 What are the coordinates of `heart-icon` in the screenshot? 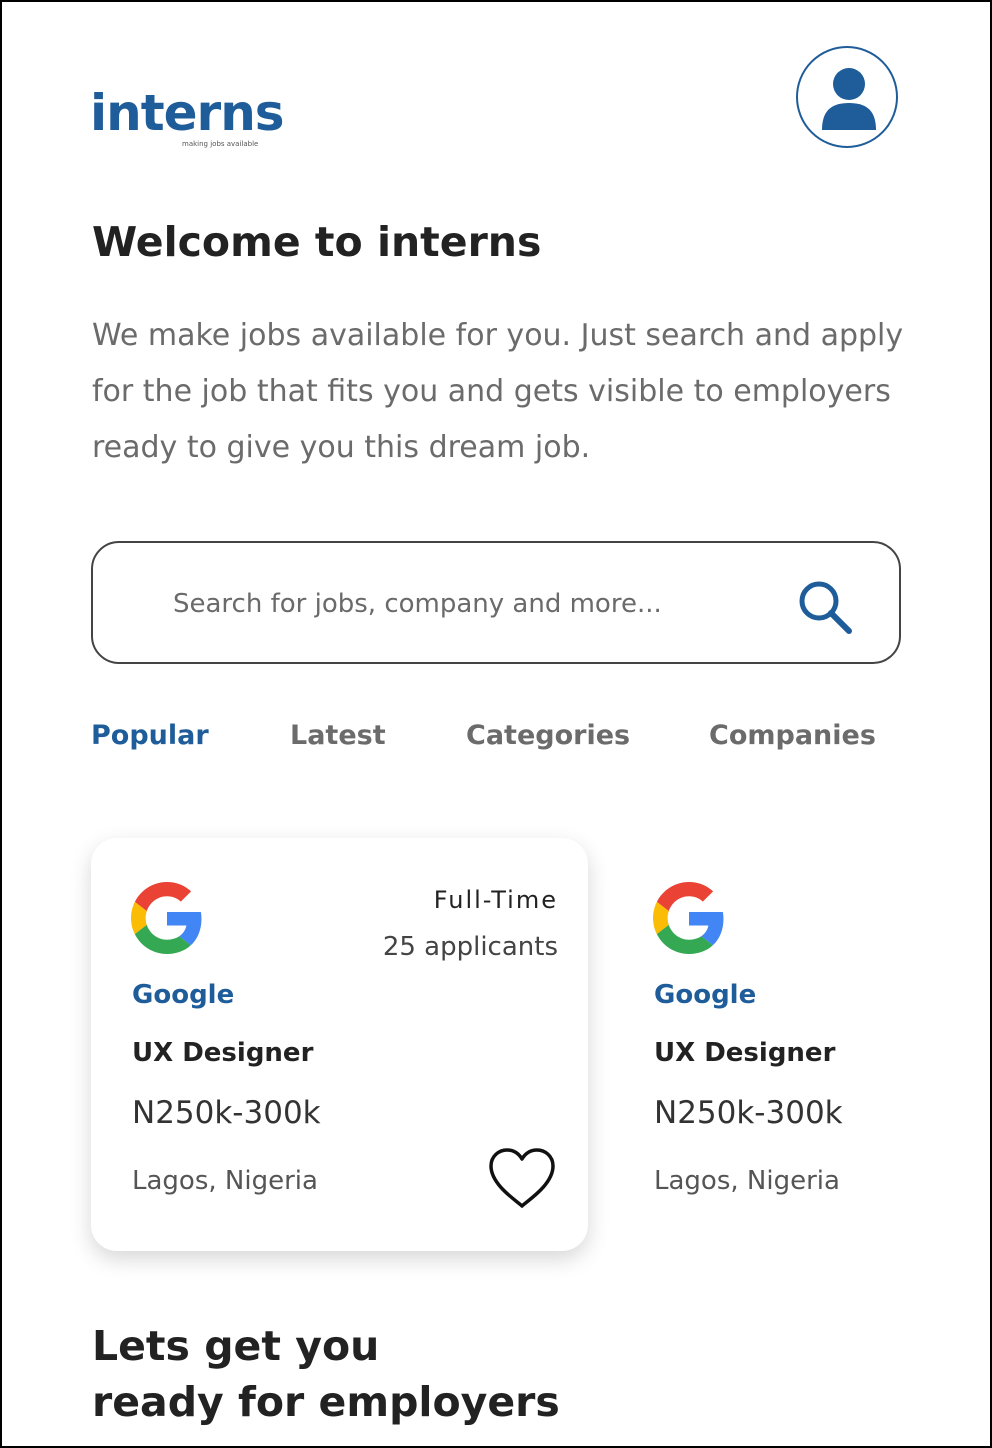 It's located at (522, 1178).